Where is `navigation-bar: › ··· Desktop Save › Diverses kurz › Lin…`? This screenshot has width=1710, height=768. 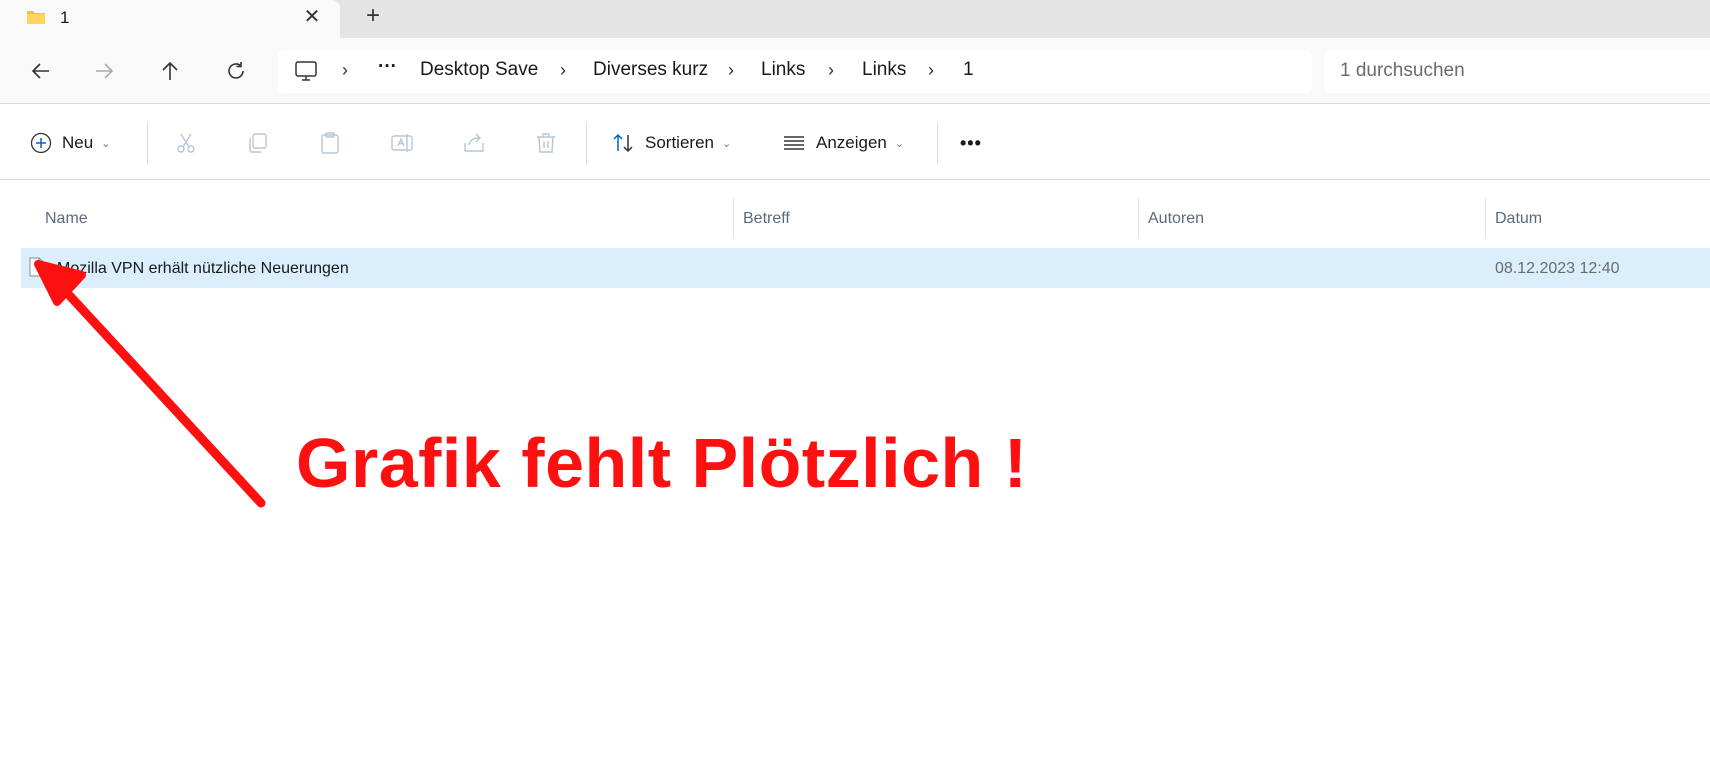 navigation-bar: › ··· Desktop Save › Diverses kurz › Lin… is located at coordinates (855, 71).